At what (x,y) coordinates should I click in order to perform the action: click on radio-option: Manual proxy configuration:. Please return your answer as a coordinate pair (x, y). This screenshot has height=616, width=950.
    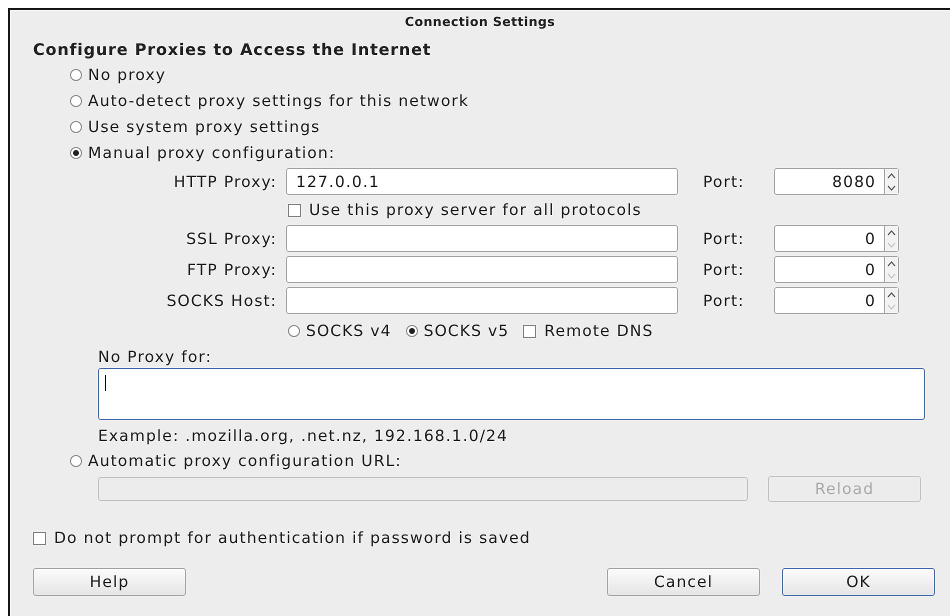
    Looking at the image, I should click on (510, 153).